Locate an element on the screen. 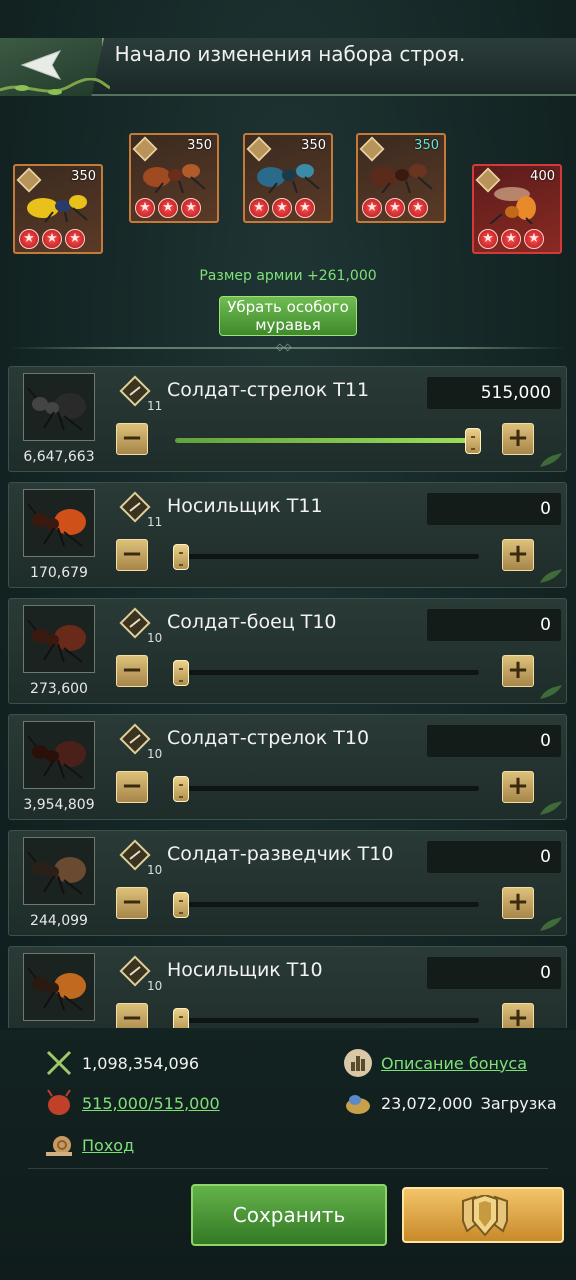 The height and width of the screenshot is (1280, 576). header-bar: Начало изменения набора строя. is located at coordinates (288, 67).